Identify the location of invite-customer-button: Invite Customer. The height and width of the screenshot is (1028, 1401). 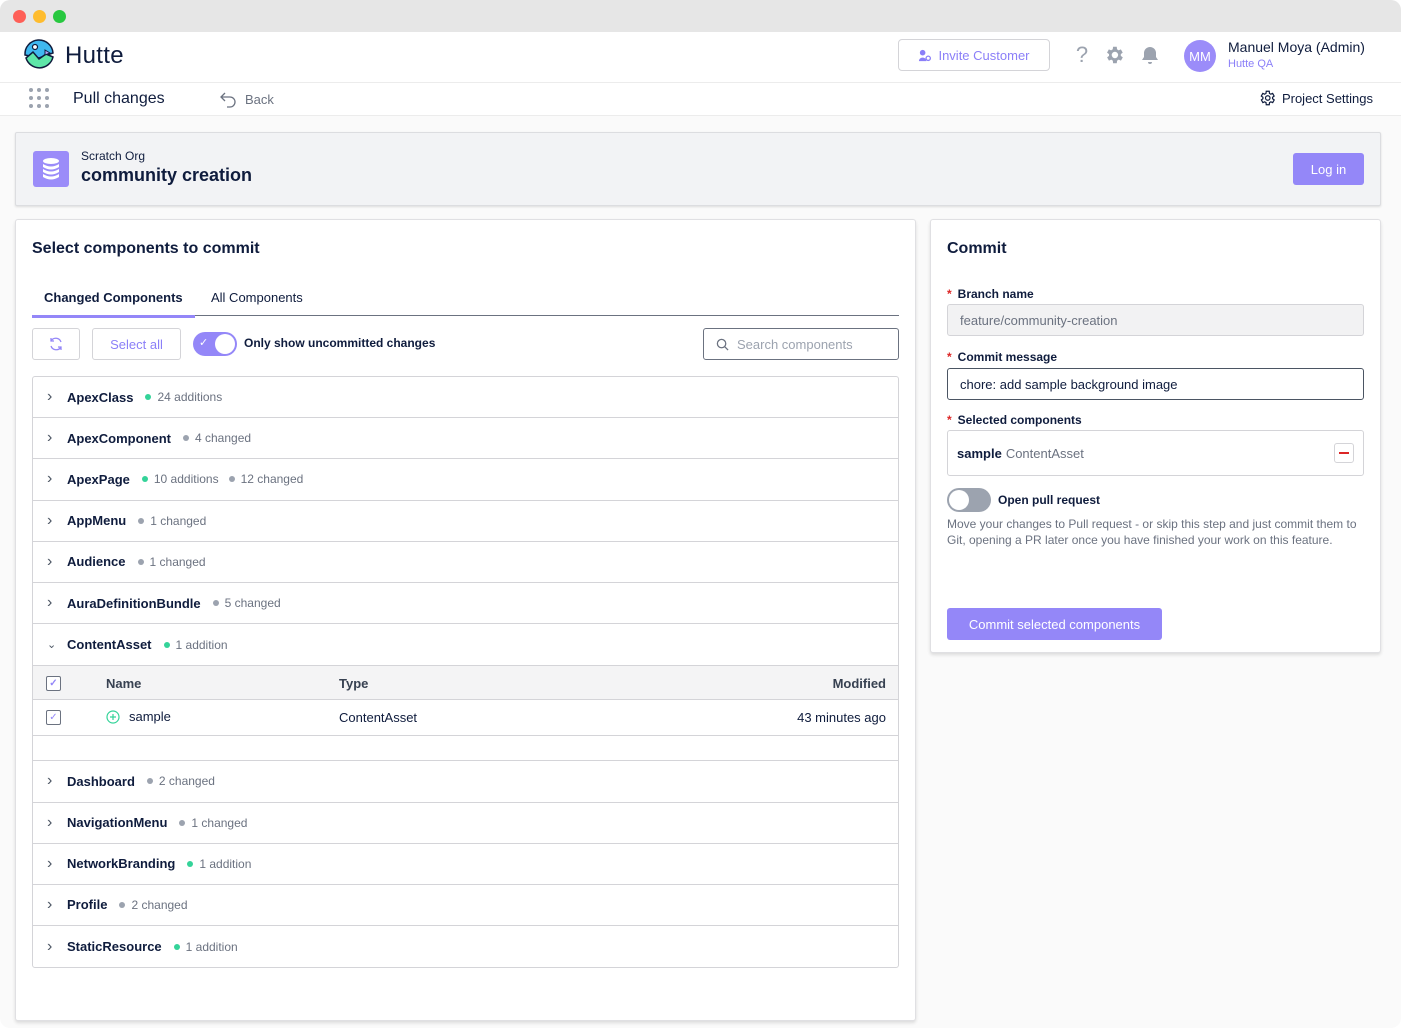
(974, 55).